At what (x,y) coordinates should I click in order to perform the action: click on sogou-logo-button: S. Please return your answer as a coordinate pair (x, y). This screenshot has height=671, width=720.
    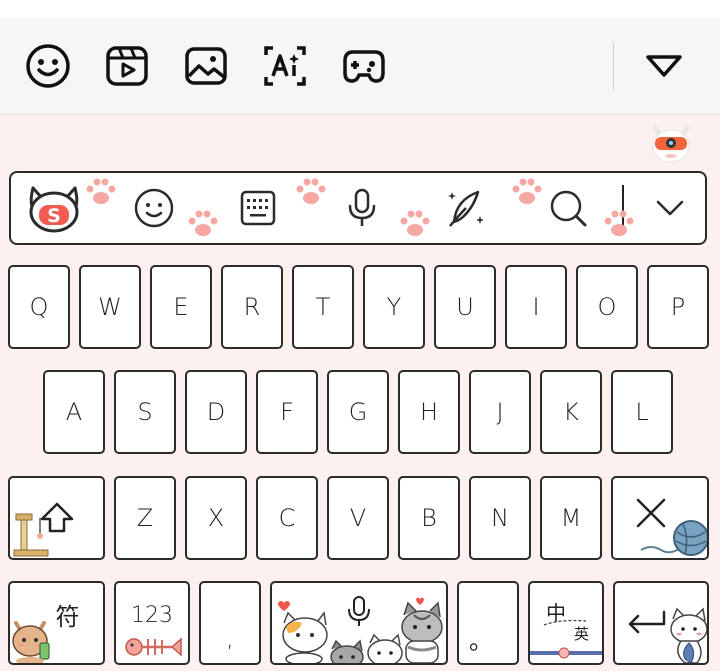
    Looking at the image, I should click on (54, 208).